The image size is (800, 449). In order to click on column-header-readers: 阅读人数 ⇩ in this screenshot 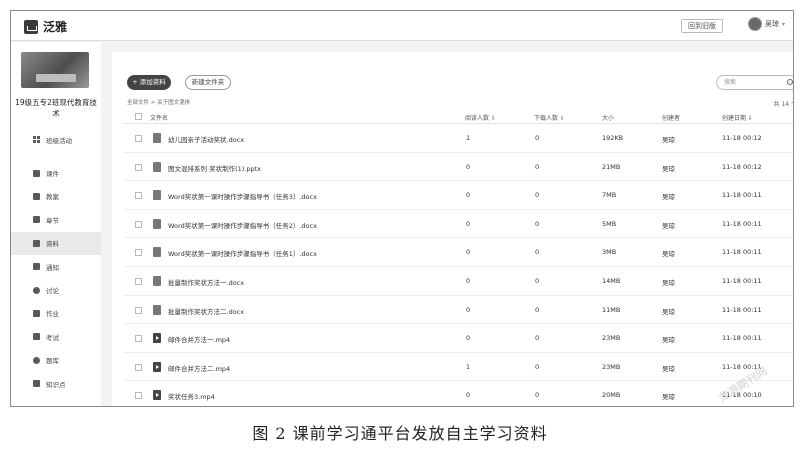, I will do `click(480, 117)`.